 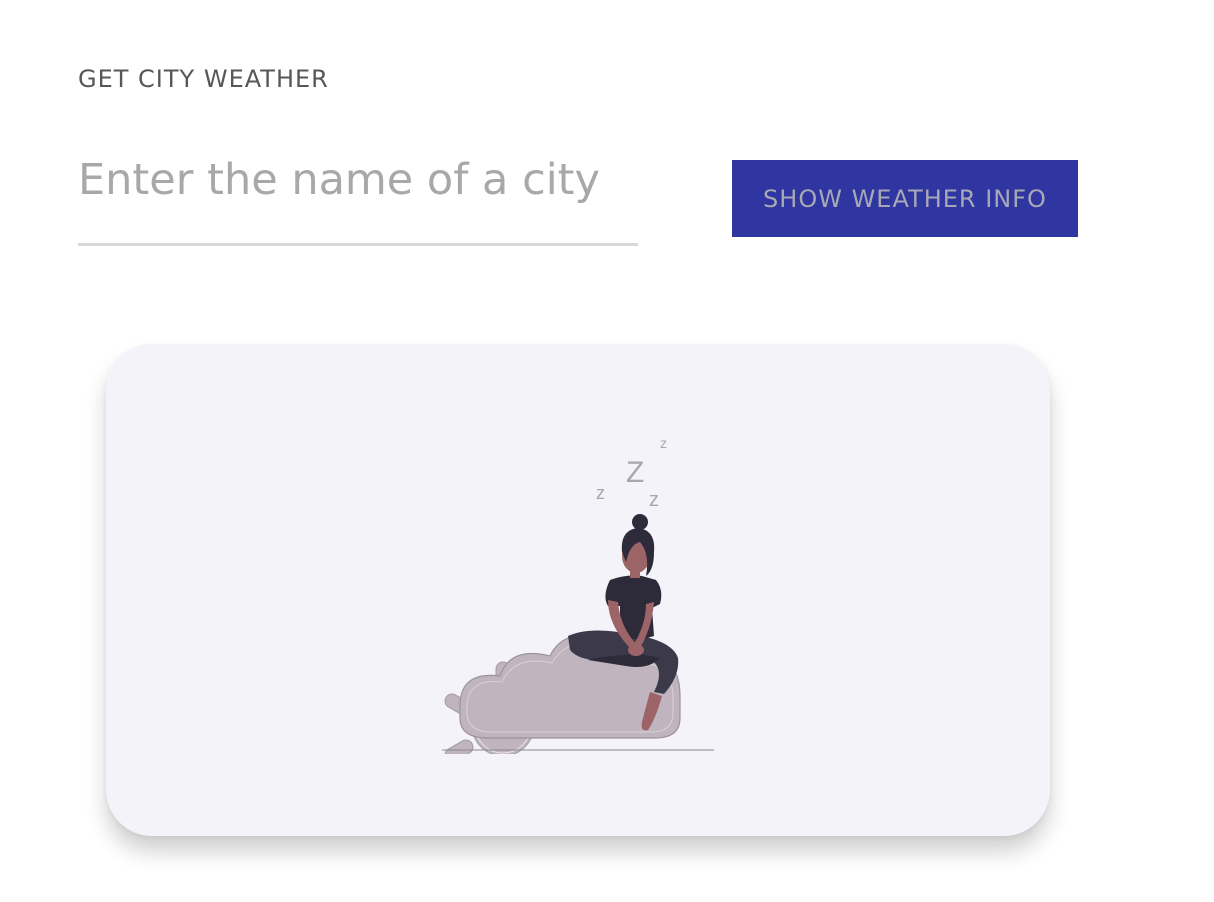 I want to click on page-title: GET CITY WEATHER, so click(x=203, y=79).